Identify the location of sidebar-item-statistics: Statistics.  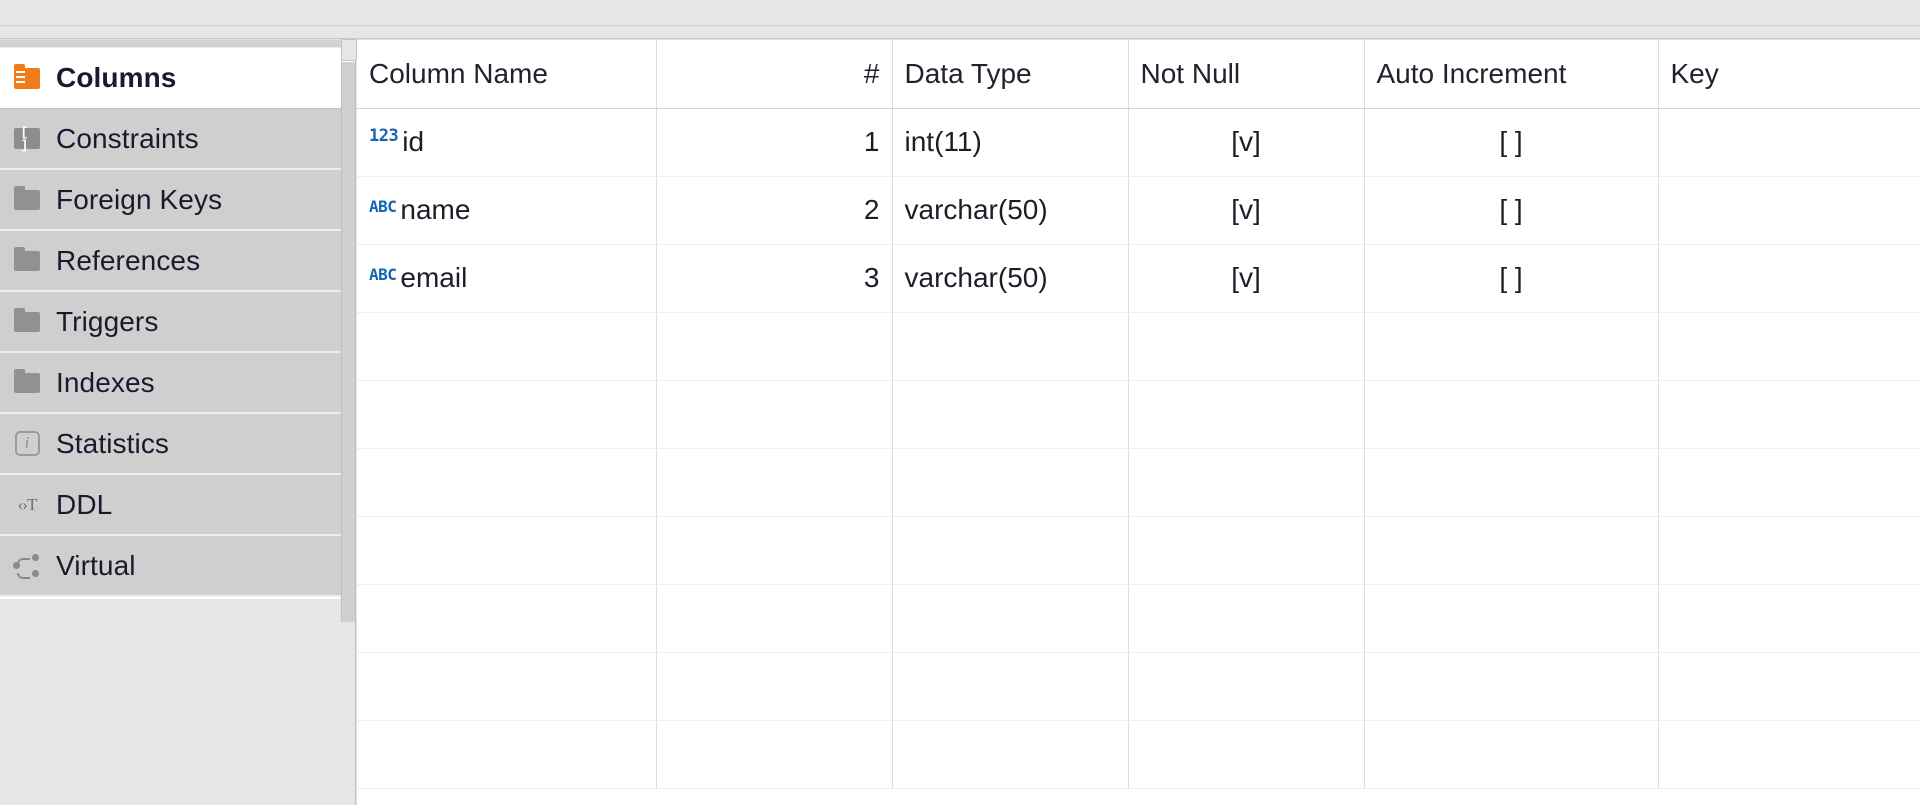
(177, 444).